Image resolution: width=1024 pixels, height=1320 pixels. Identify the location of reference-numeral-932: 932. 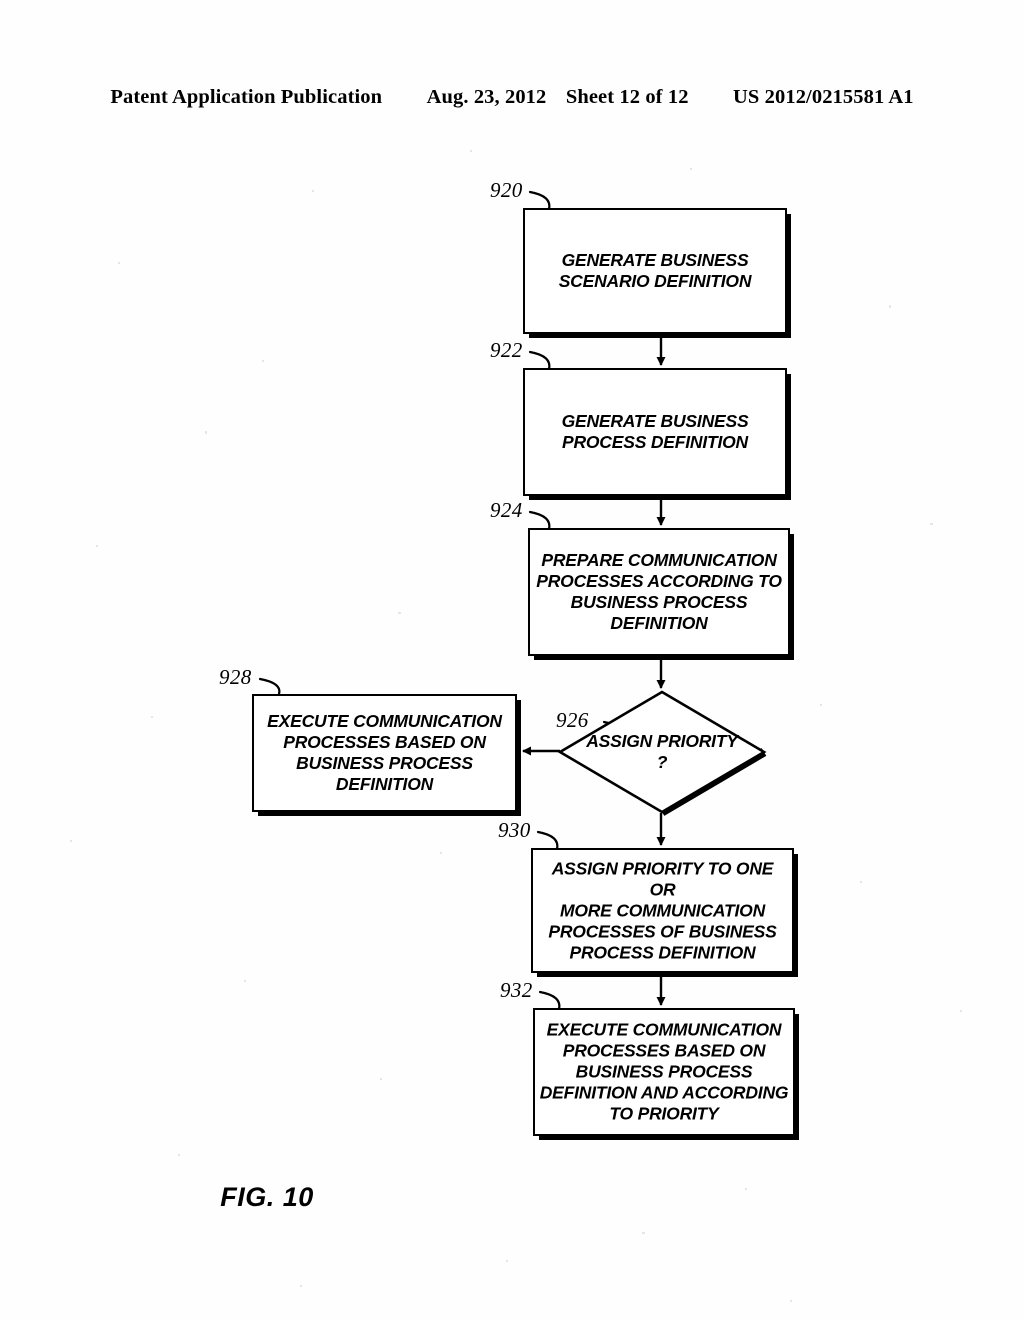
(516, 990).